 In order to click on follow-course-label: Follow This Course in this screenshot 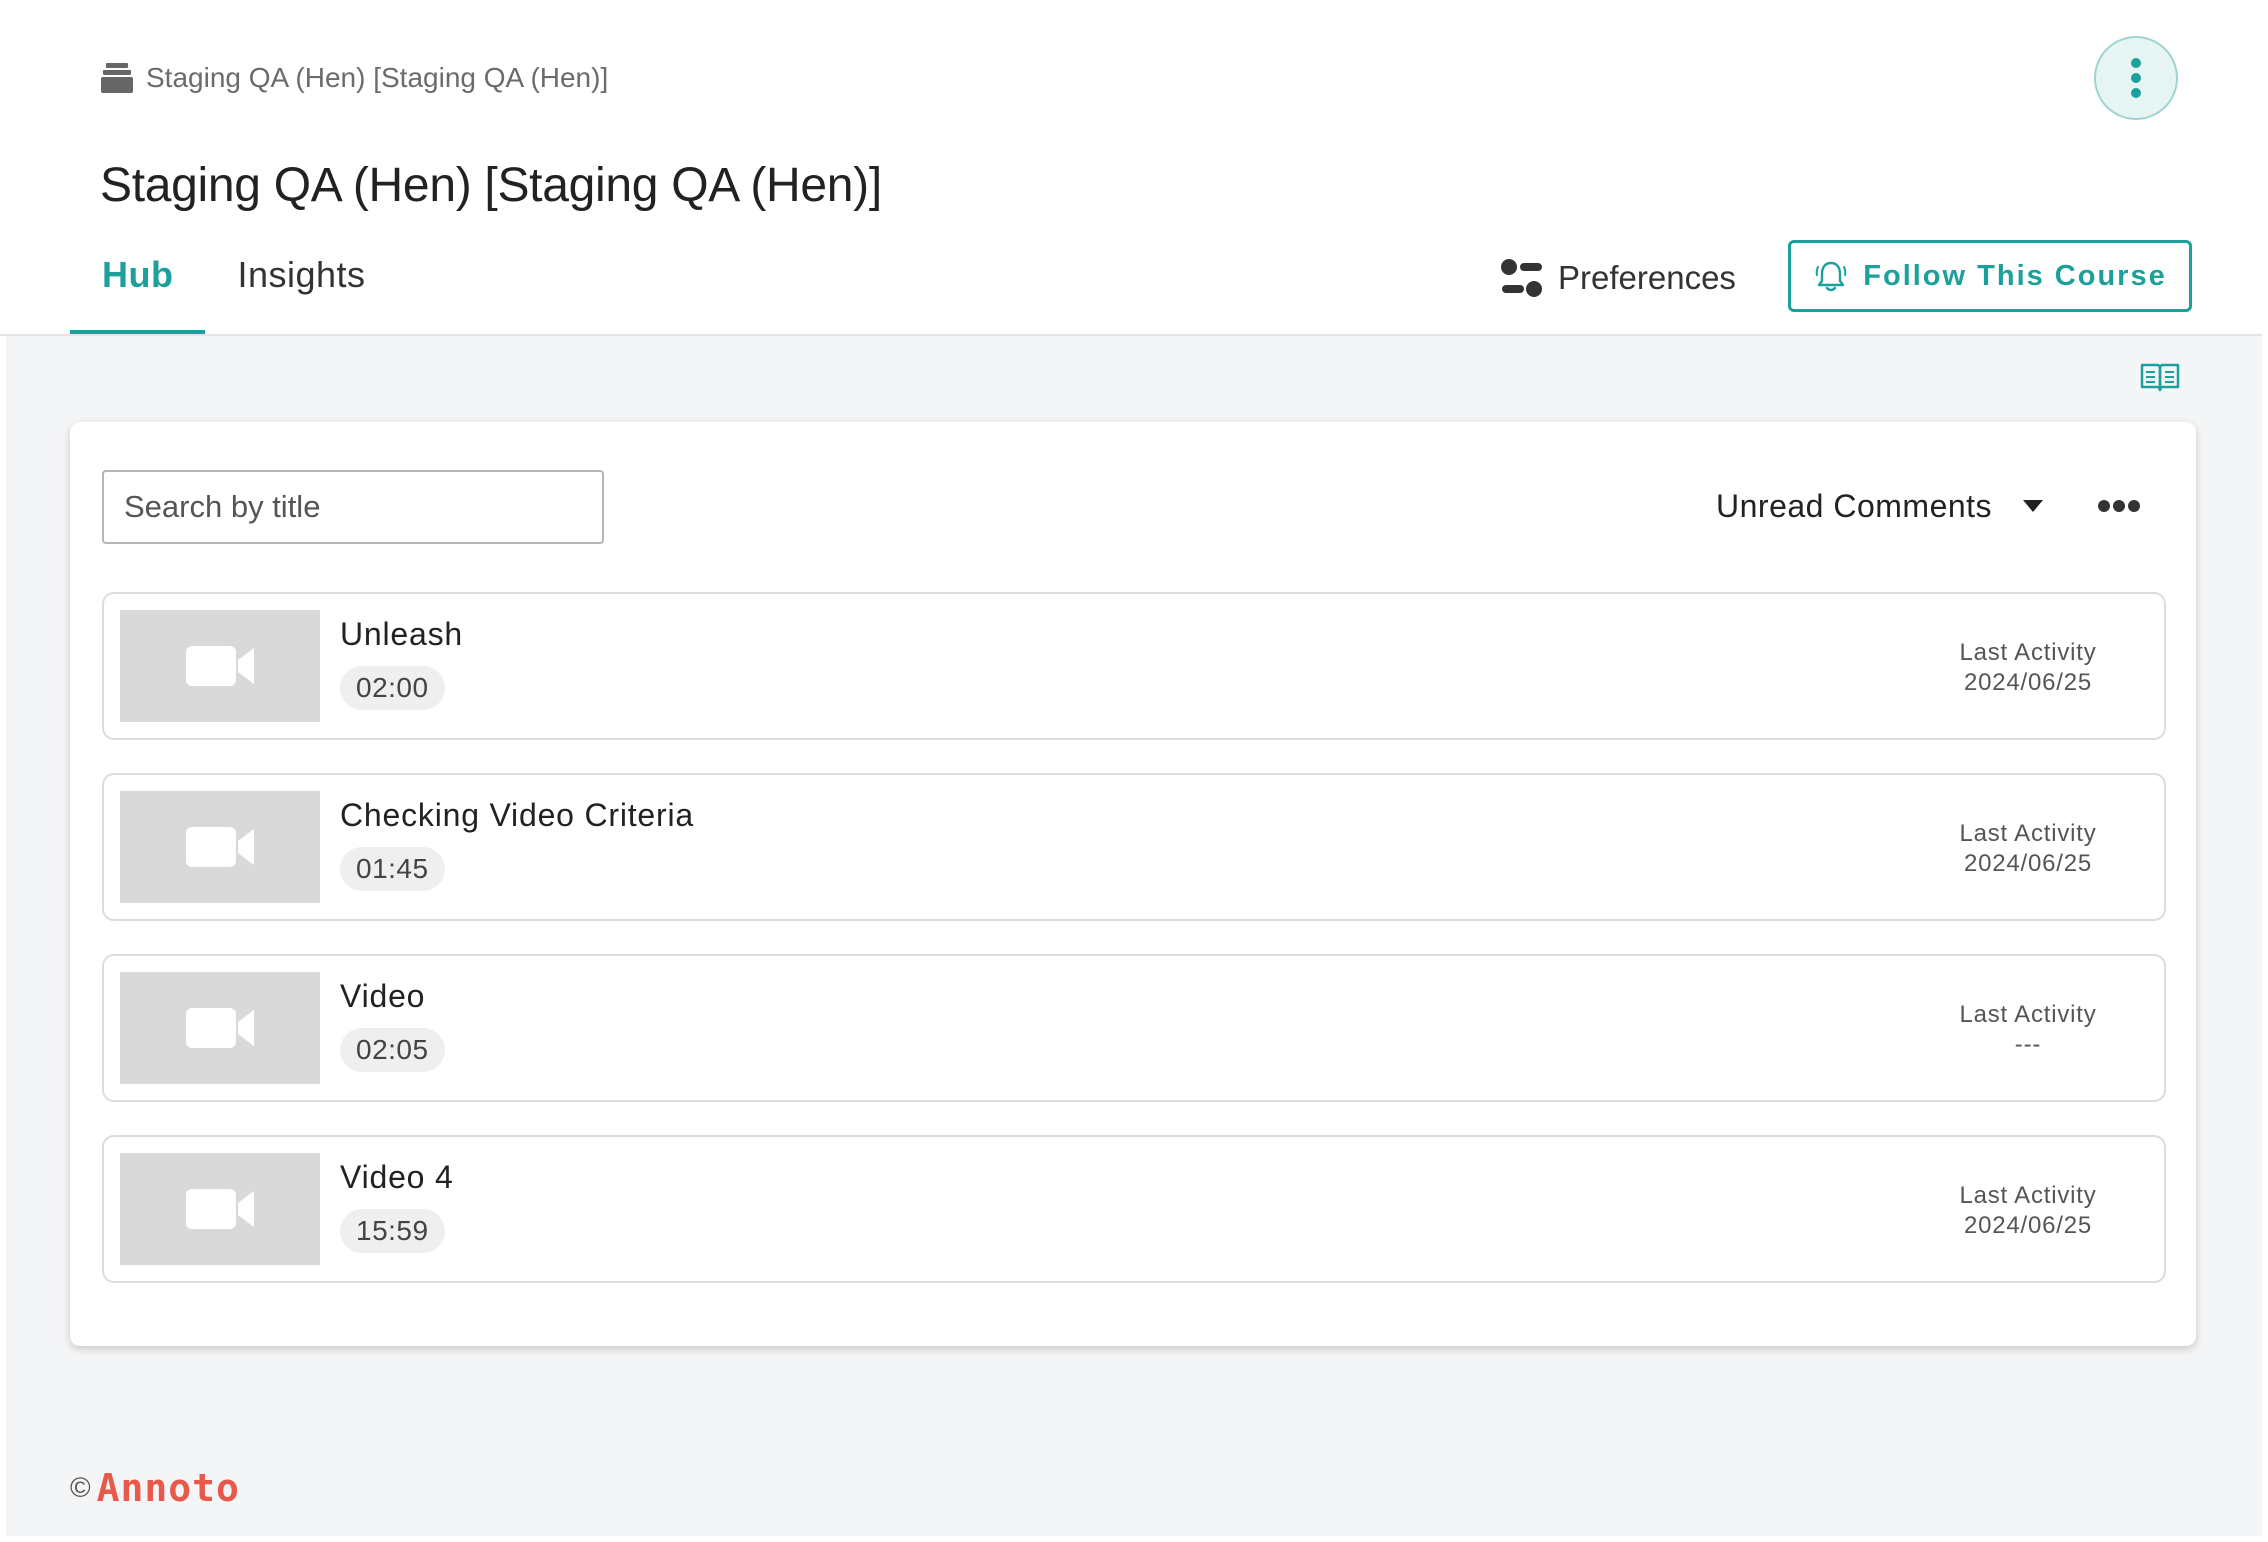, I will do `click(2015, 275)`.